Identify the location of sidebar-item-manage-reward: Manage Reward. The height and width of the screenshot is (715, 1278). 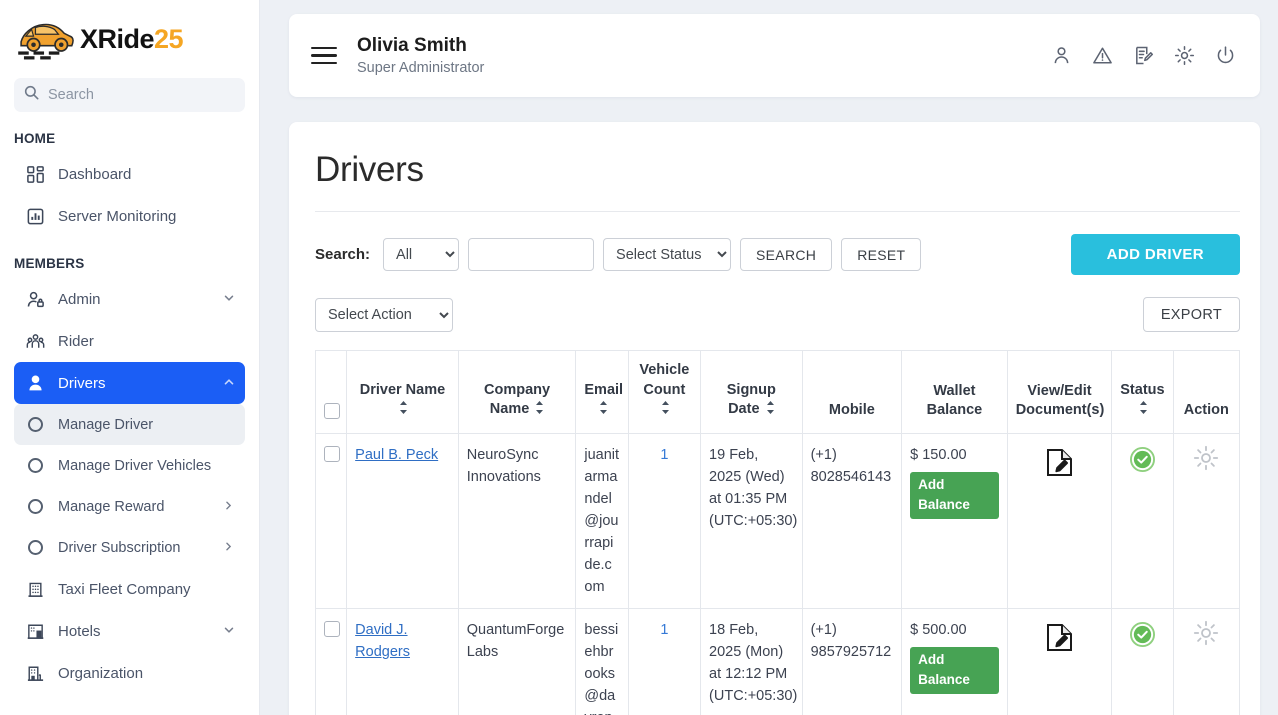
(129, 506).